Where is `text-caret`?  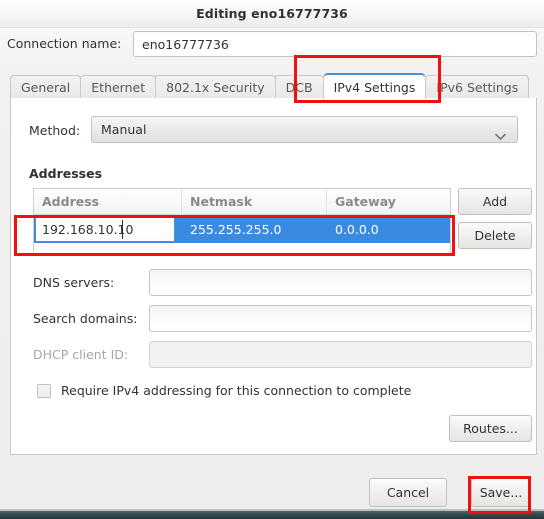 text-caret is located at coordinates (122, 229).